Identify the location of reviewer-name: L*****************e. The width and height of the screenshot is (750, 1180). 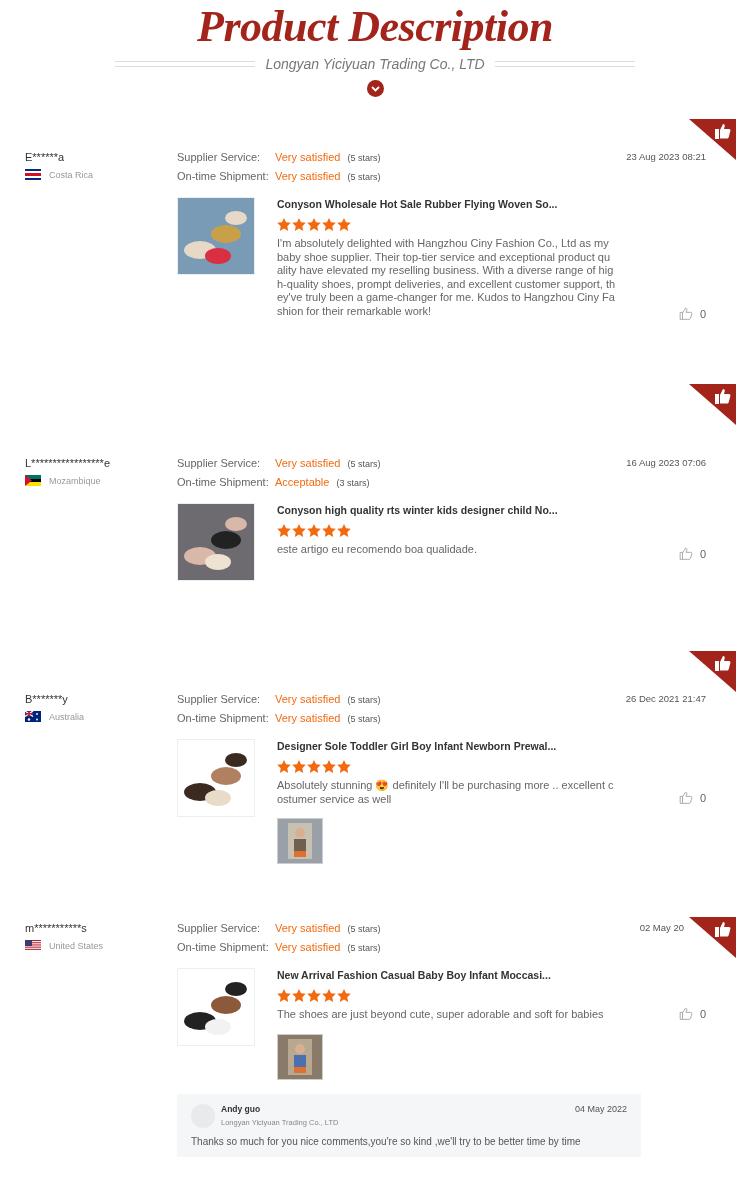
(68, 463).